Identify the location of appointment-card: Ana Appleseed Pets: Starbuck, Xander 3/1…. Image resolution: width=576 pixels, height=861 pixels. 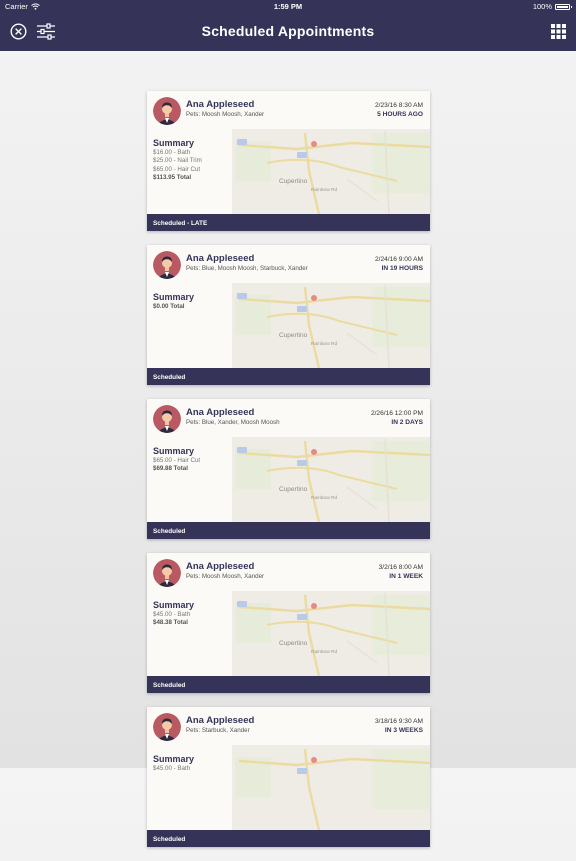
(288, 777).